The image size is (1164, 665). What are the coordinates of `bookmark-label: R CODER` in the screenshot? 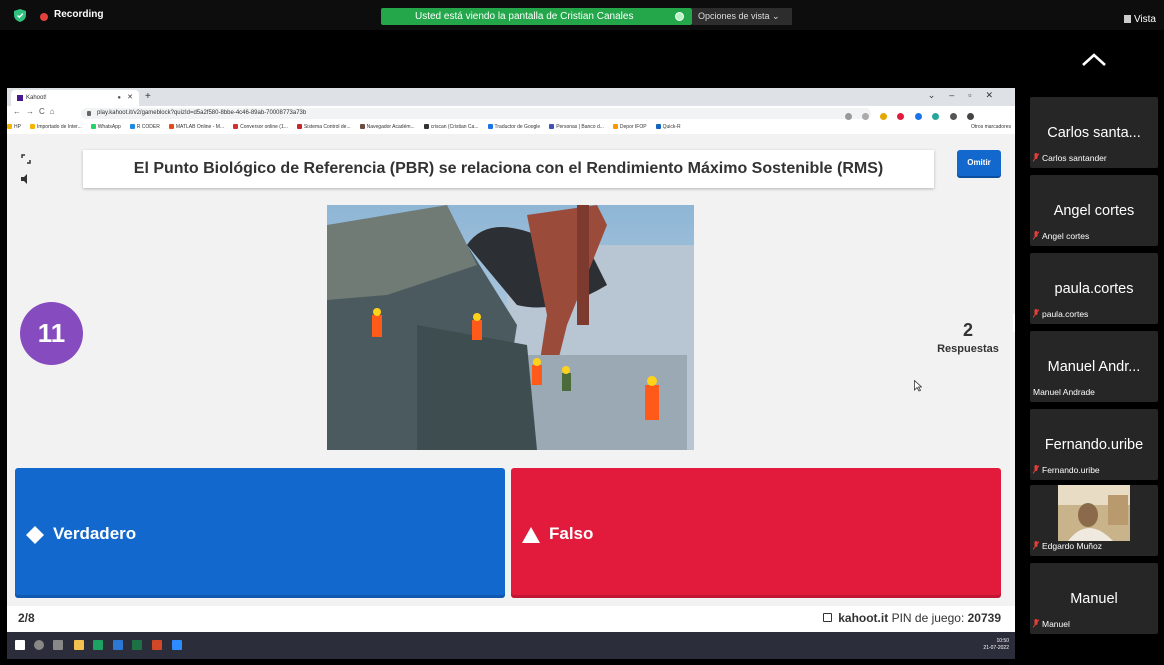 It's located at (148, 127).